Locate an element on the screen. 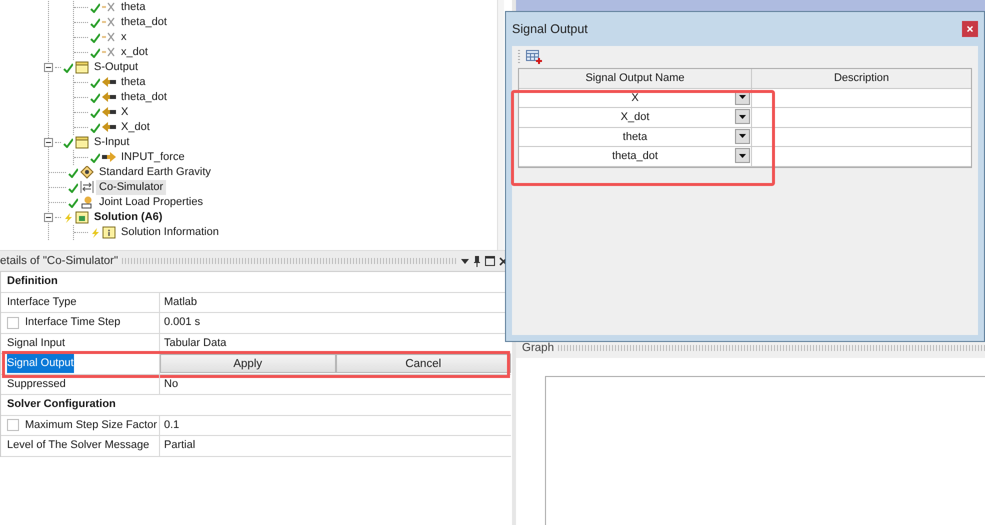 Image resolution: width=985 pixels, height=525 pixels. tree-item: Solution Information is located at coordinates (170, 232).